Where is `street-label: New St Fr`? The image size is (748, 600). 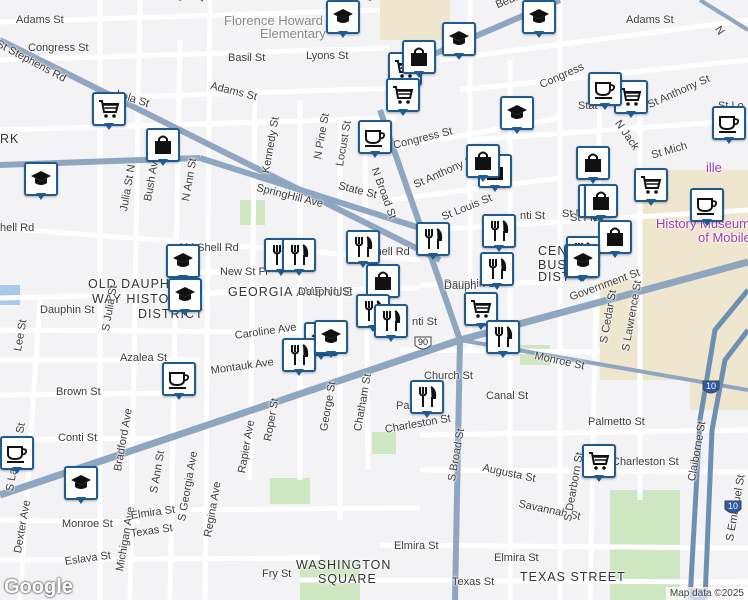 street-label: New St Fr is located at coordinates (244, 272).